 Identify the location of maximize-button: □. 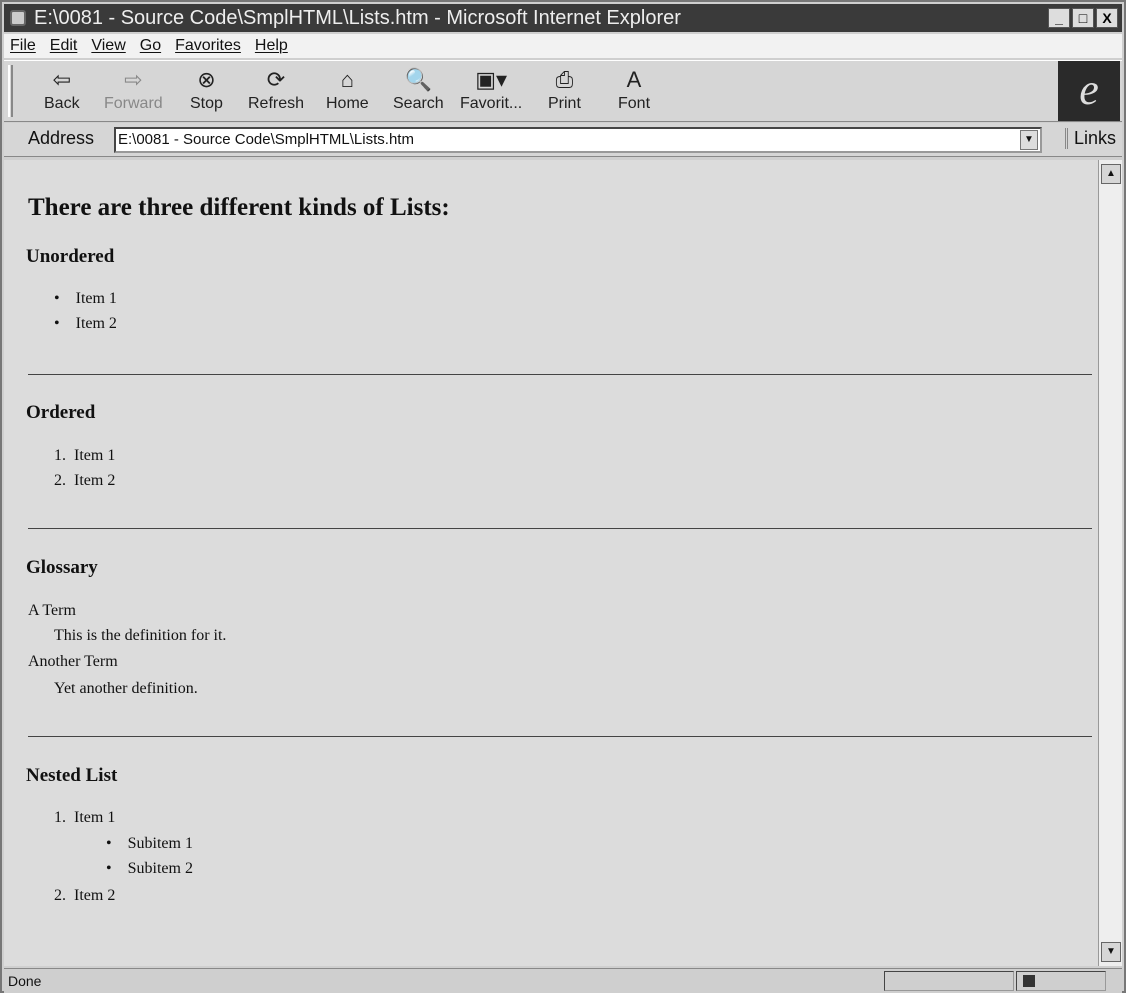
(1083, 18).